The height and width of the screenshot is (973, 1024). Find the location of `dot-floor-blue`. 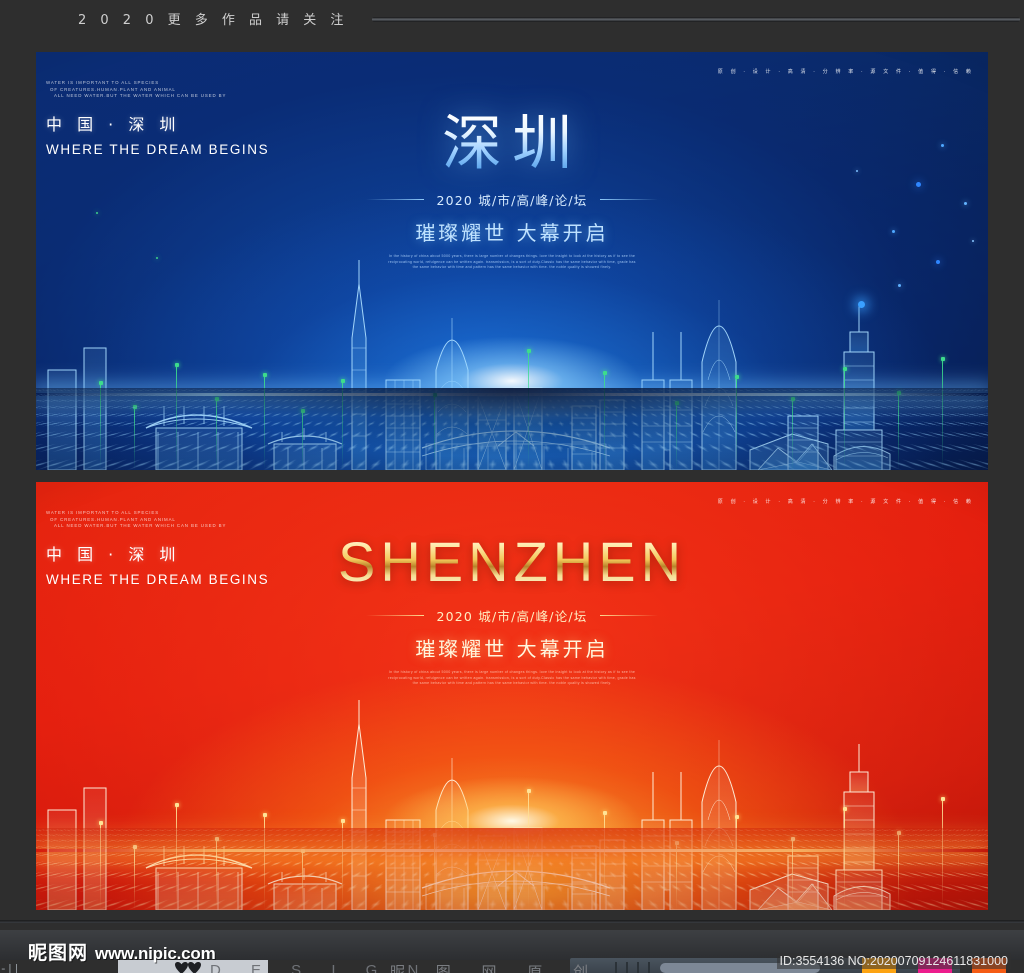

dot-floor-blue is located at coordinates (512, 429).